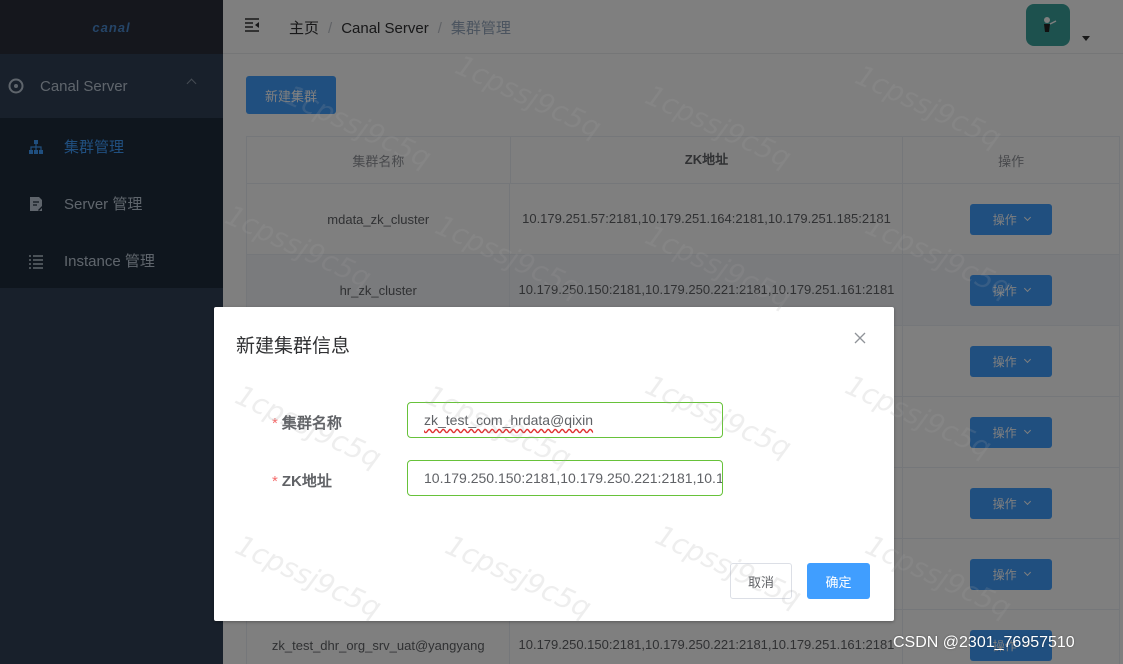 The width and height of the screenshot is (1123, 664). Describe the element at coordinates (984, 642) in the screenshot. I see `csdn-credit: CSDN @2301_76957510` at that location.